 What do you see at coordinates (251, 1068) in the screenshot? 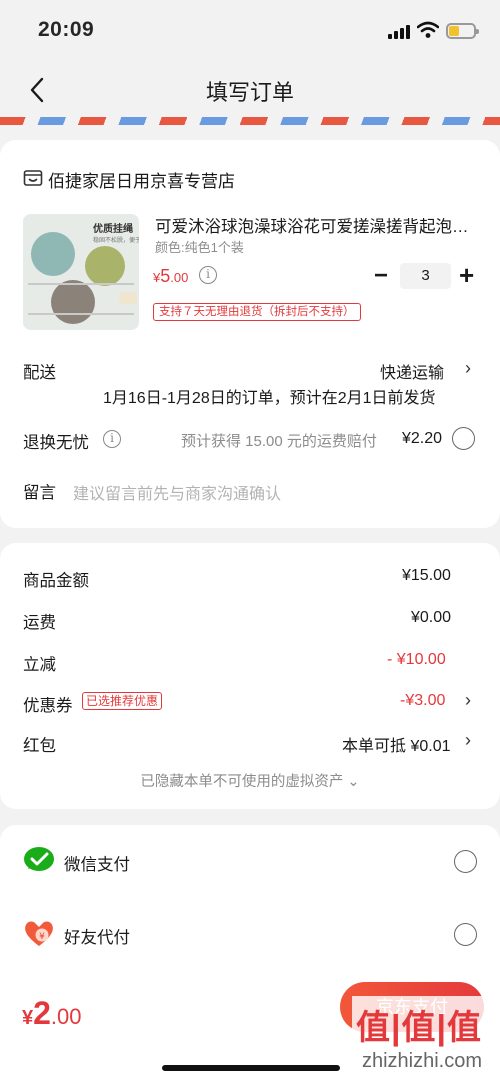
I see `home-indicator` at bounding box center [251, 1068].